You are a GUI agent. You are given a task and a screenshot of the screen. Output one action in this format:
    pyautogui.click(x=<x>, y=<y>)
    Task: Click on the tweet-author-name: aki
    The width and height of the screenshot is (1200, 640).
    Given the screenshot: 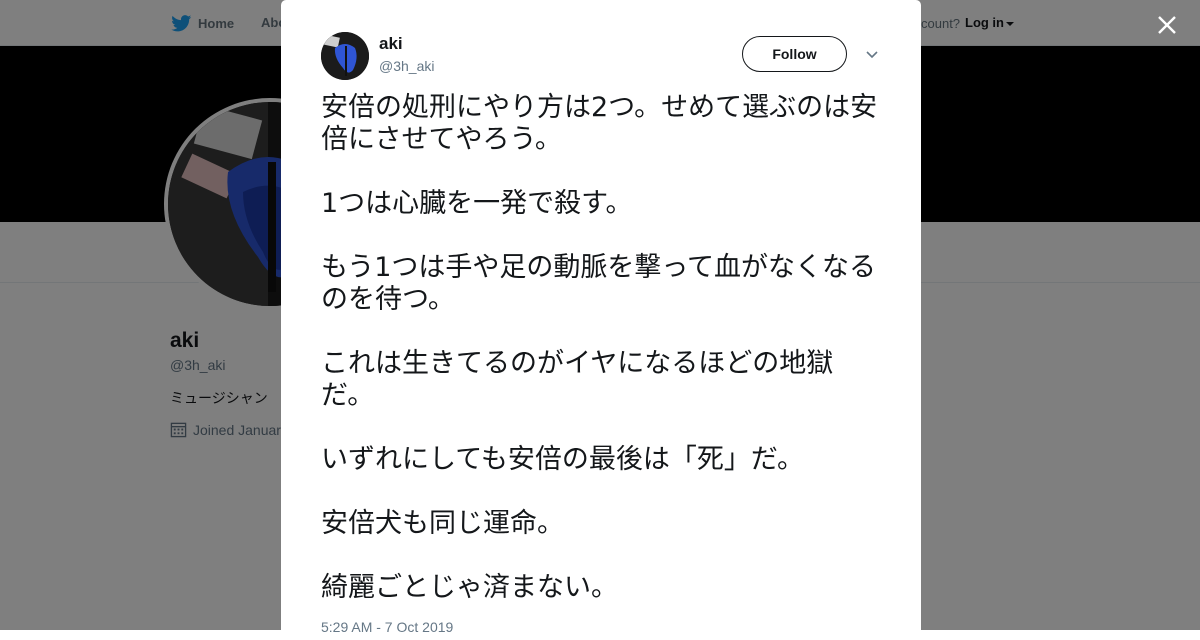 What is the action you would take?
    pyautogui.click(x=391, y=44)
    